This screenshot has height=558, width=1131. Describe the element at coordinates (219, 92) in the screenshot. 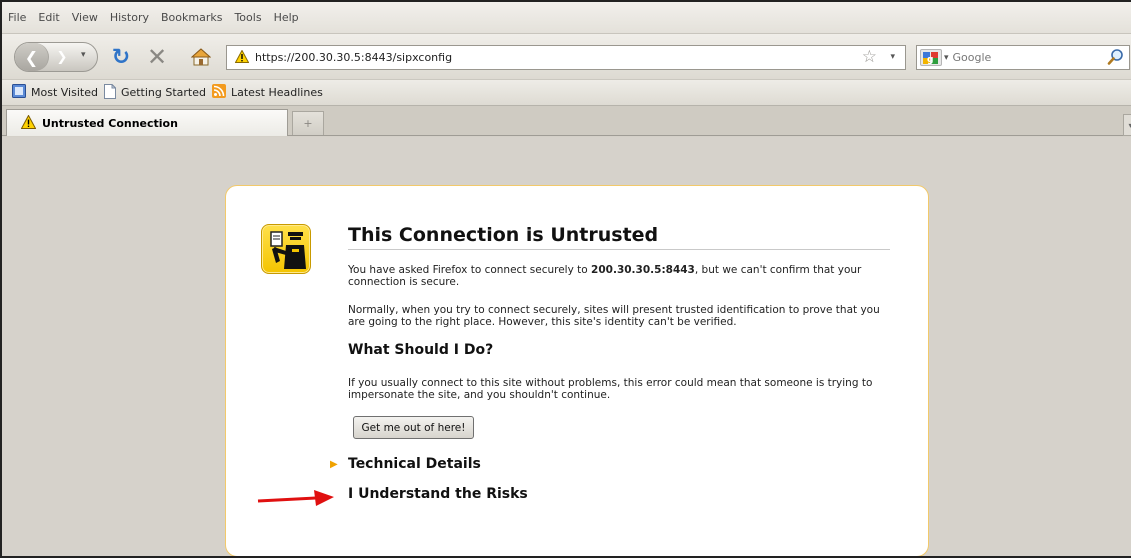

I see `rss-icon` at that location.